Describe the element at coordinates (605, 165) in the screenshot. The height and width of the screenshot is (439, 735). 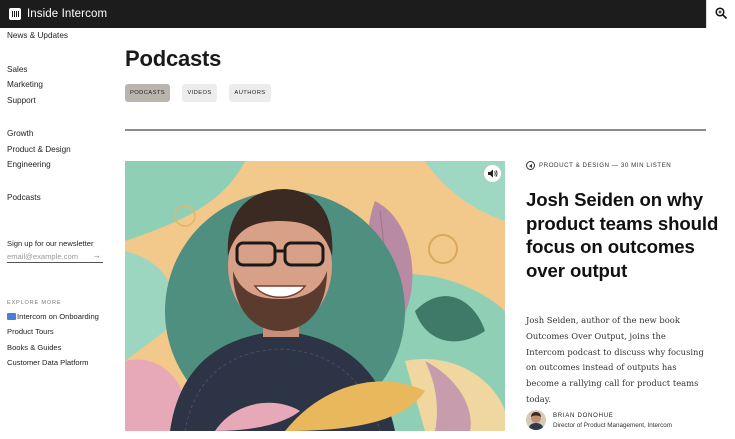
I see `article-meta: PRODUCT & DESIGN — 30 MIN LISTEN` at that location.